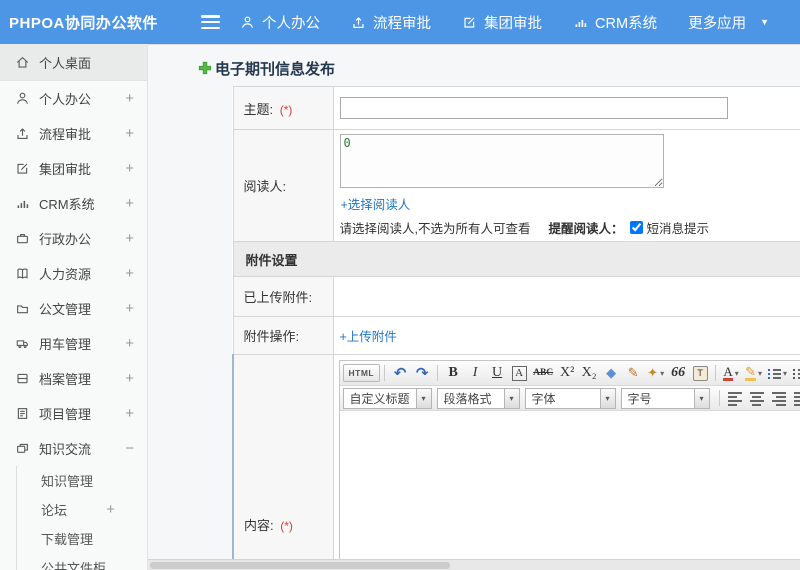 The image size is (800, 570). Describe the element at coordinates (779, 398) in the screenshot. I see `align-right-button` at that location.